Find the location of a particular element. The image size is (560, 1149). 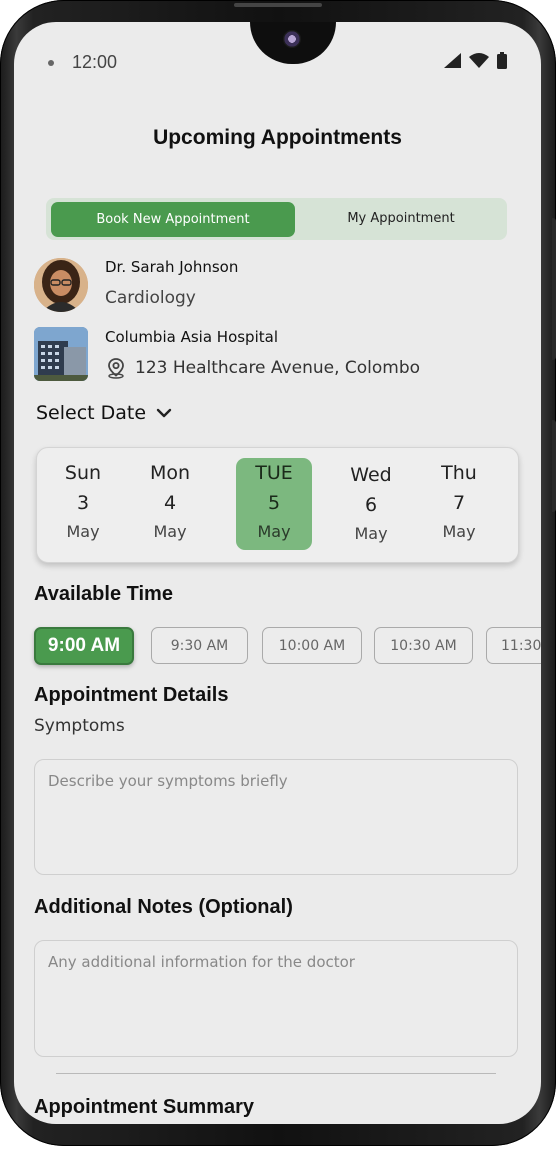

additional-notes-heading: Additional Notes (Optional) is located at coordinates (163, 907).